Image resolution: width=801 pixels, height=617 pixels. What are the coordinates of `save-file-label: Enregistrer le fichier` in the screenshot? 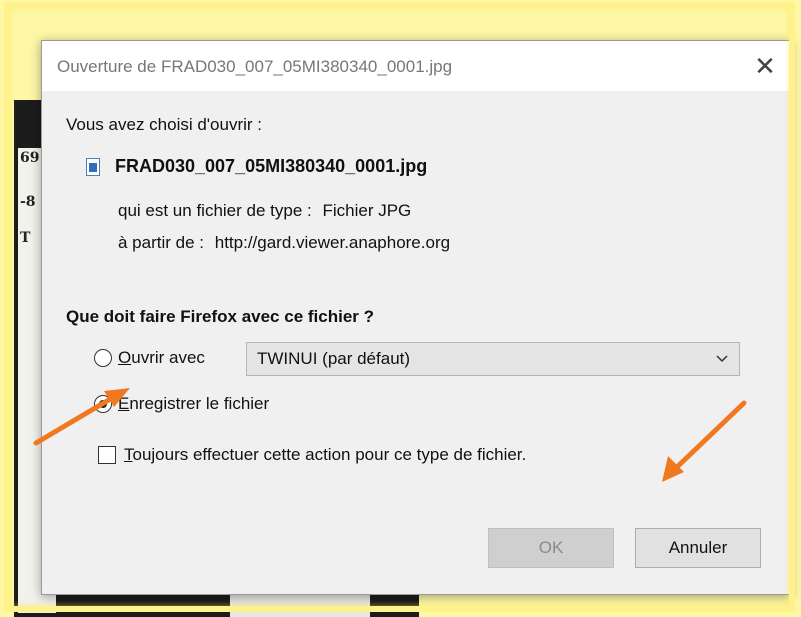 It's located at (193, 404).